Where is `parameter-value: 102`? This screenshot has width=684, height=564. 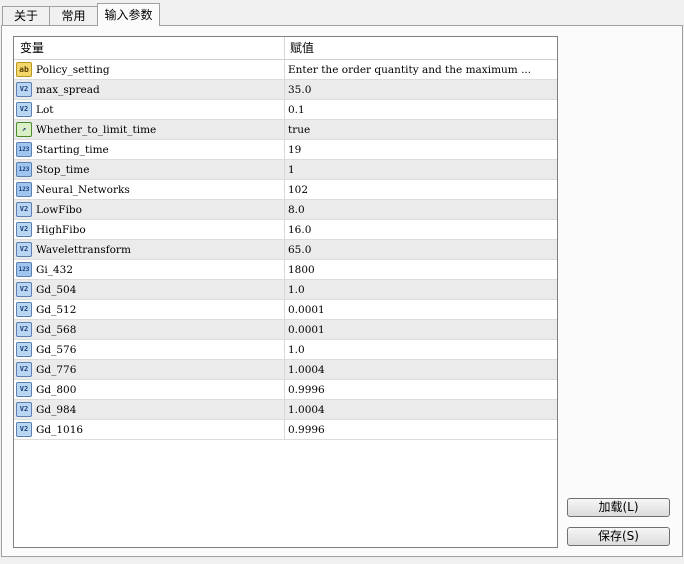
parameter-value: 102 is located at coordinates (421, 189).